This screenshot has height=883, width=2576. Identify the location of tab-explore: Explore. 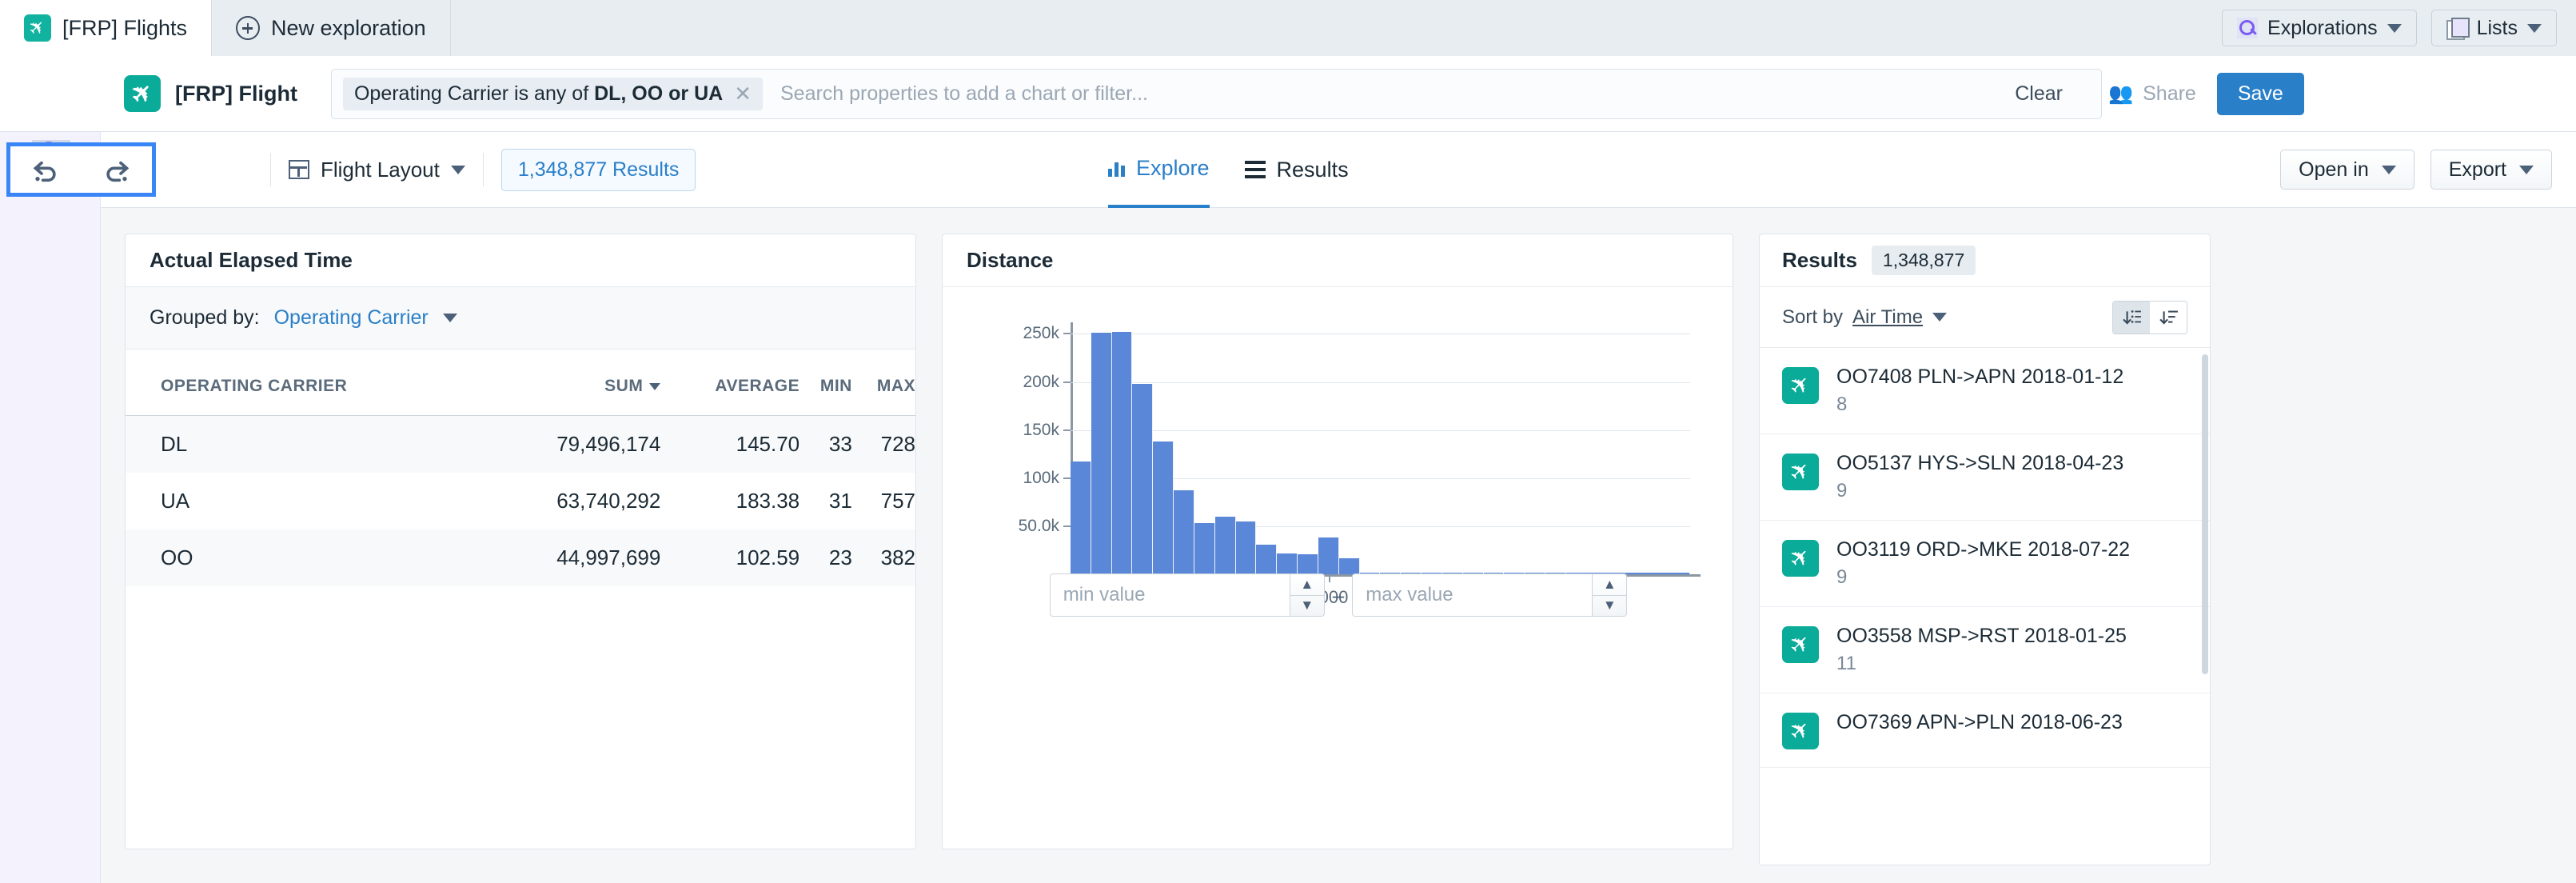
(1159, 170).